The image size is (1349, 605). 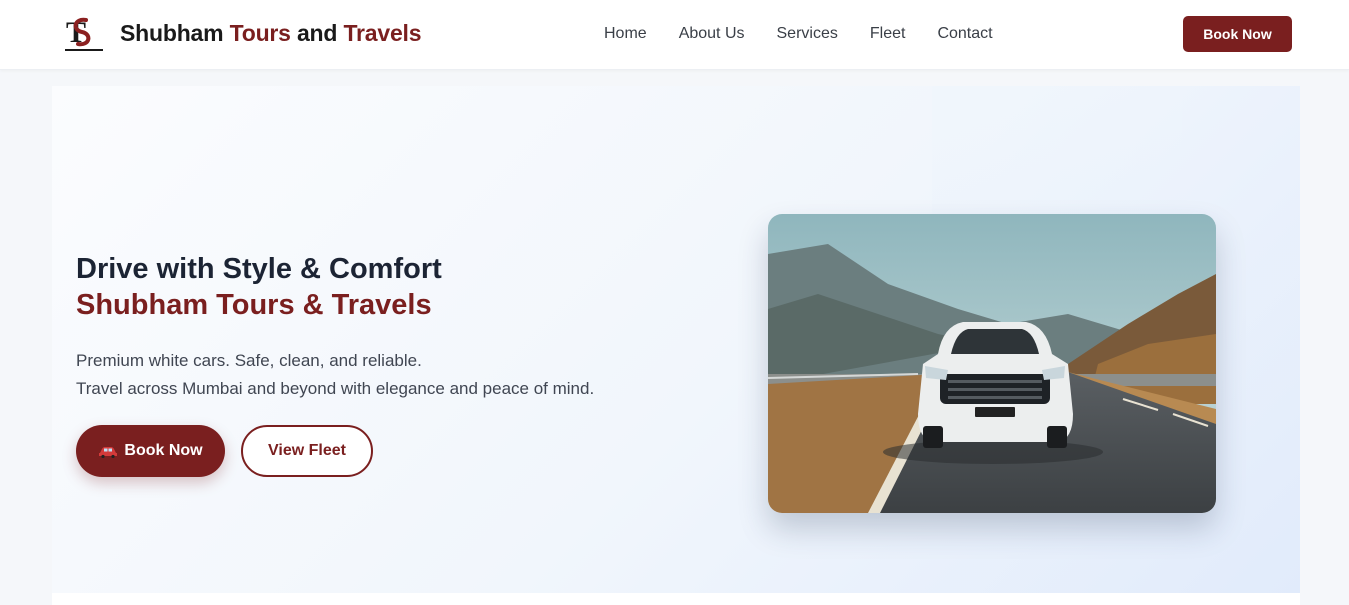 I want to click on header-book-now-button: Book Now, so click(x=1237, y=34).